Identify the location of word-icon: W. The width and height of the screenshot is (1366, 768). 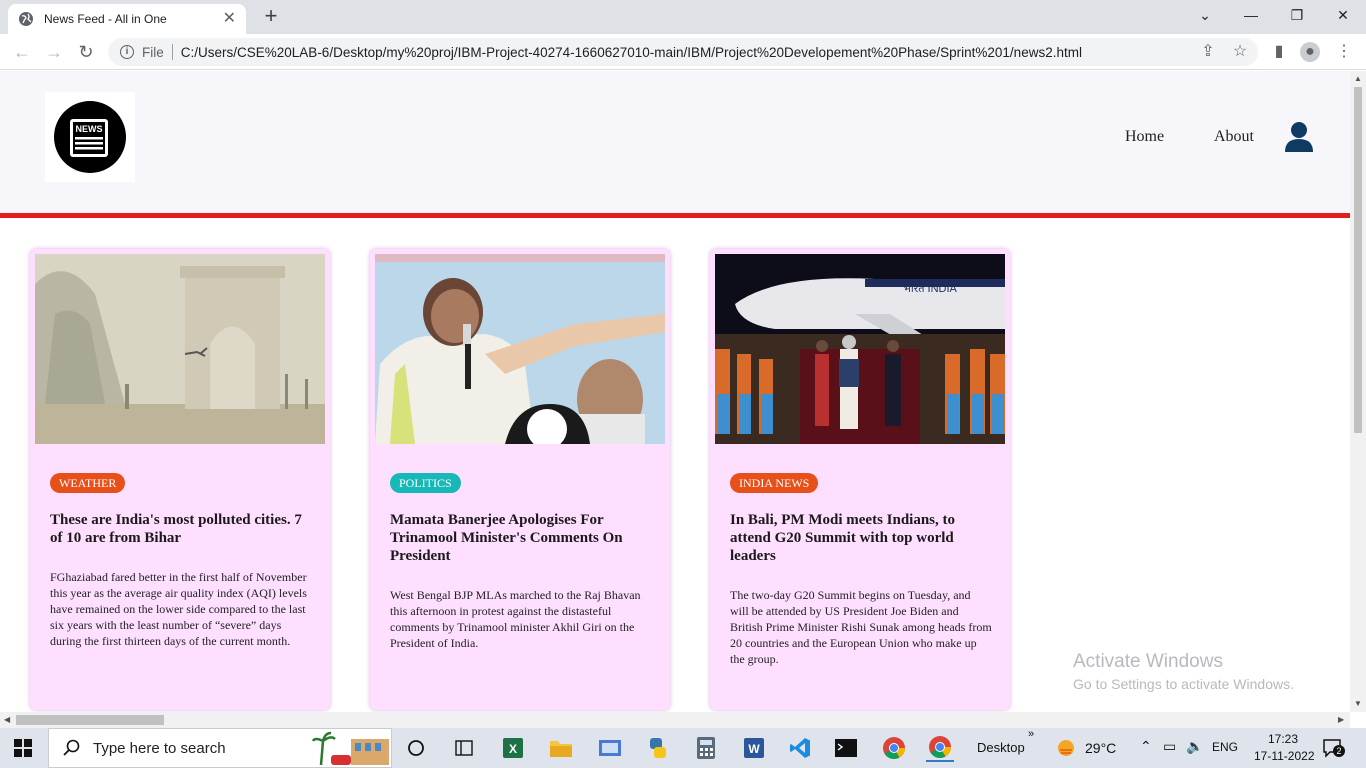
(754, 748).